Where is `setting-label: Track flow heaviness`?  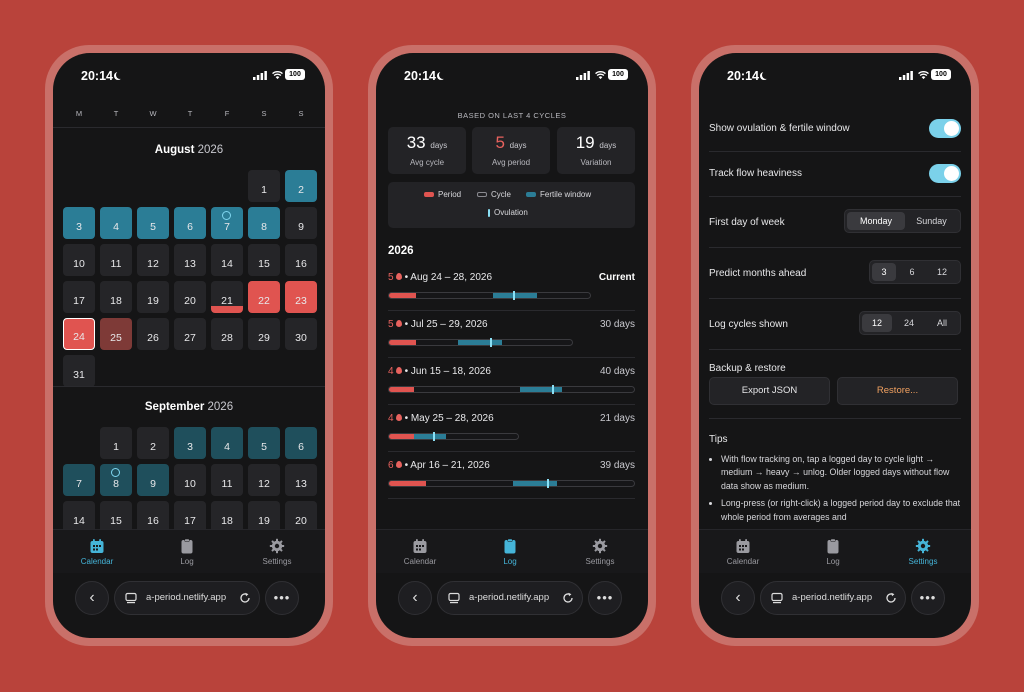 setting-label: Track flow heaviness is located at coordinates (755, 173).